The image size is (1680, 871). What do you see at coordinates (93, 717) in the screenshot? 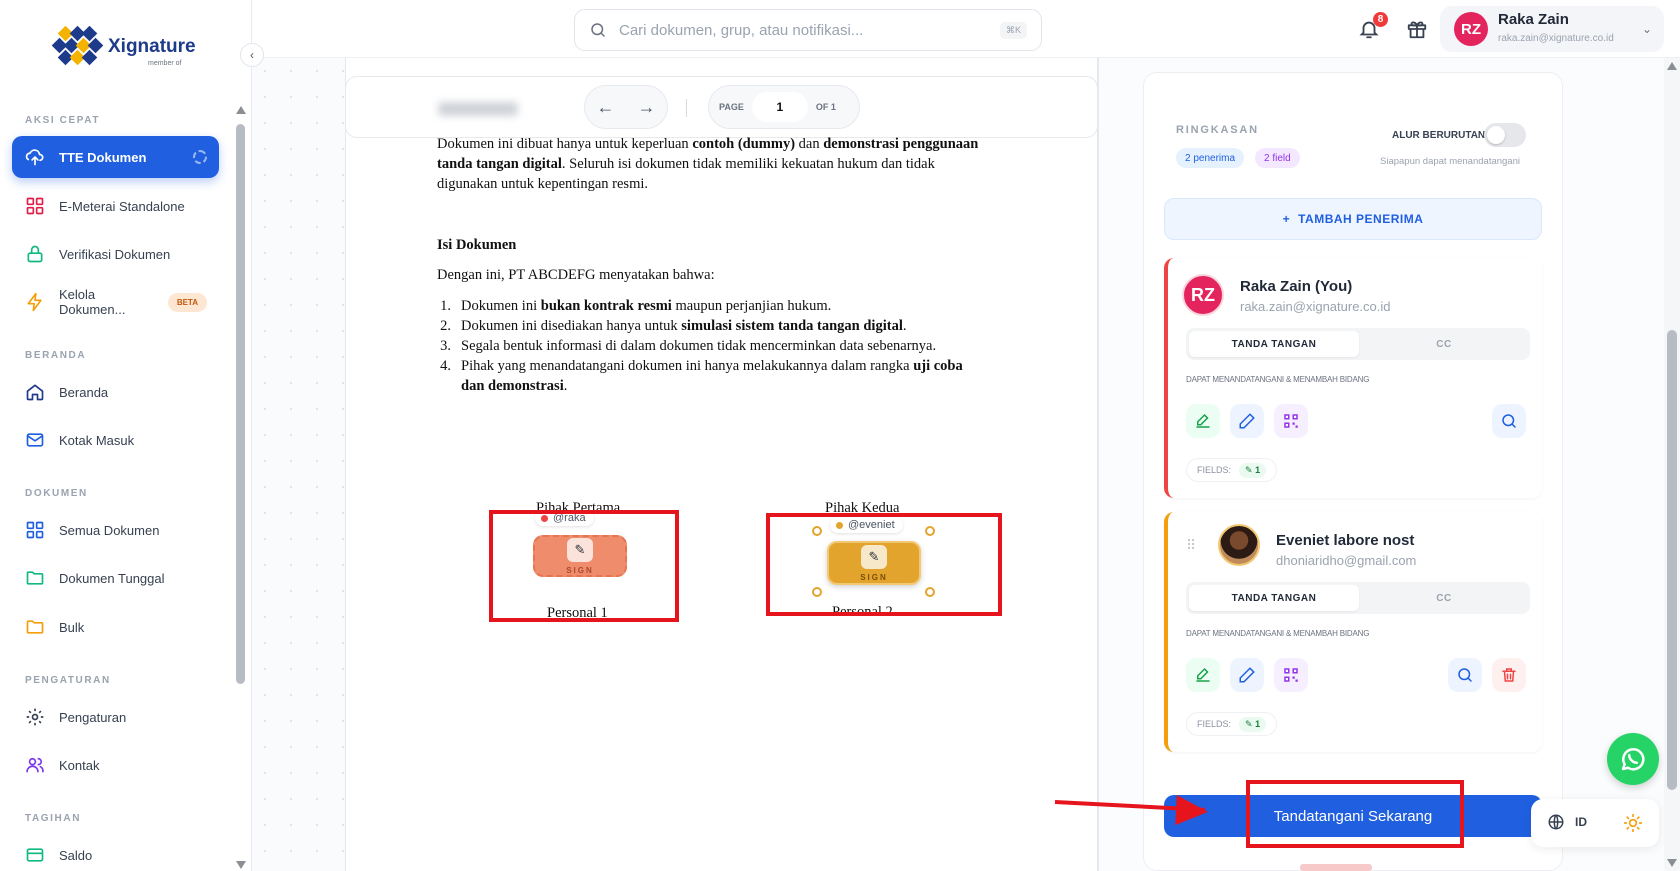
I see `sidebar-item-label: Pengaturan` at bounding box center [93, 717].